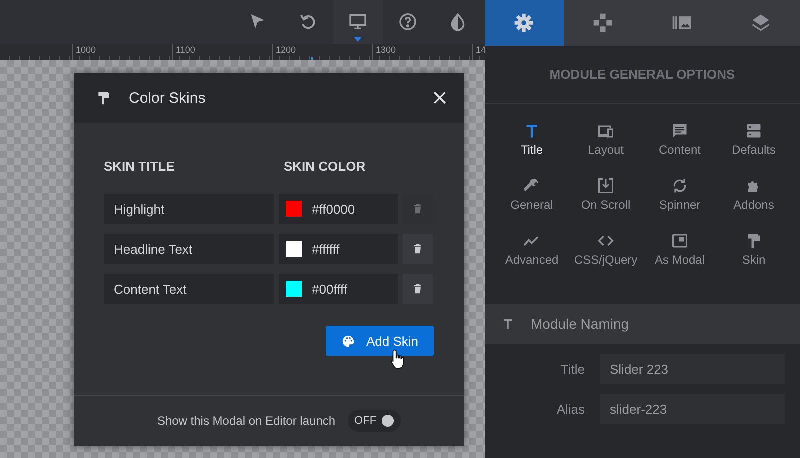  Describe the element at coordinates (642, 324) in the screenshot. I see `section-header: Module Naming` at that location.